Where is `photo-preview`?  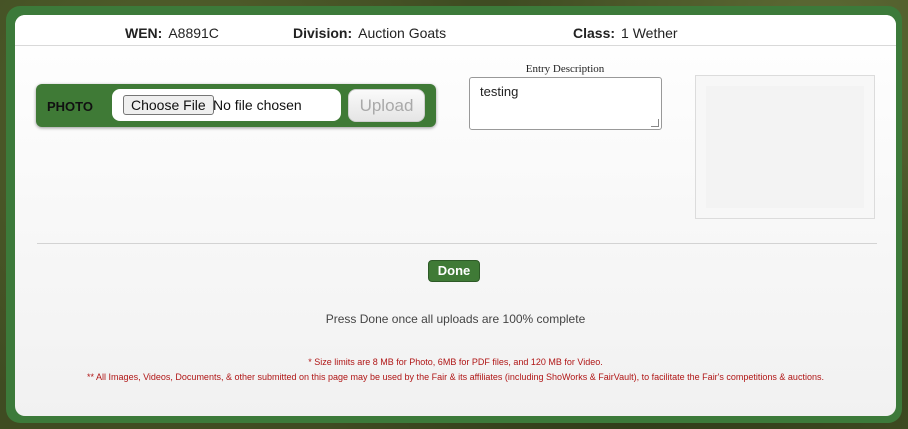 photo-preview is located at coordinates (785, 147).